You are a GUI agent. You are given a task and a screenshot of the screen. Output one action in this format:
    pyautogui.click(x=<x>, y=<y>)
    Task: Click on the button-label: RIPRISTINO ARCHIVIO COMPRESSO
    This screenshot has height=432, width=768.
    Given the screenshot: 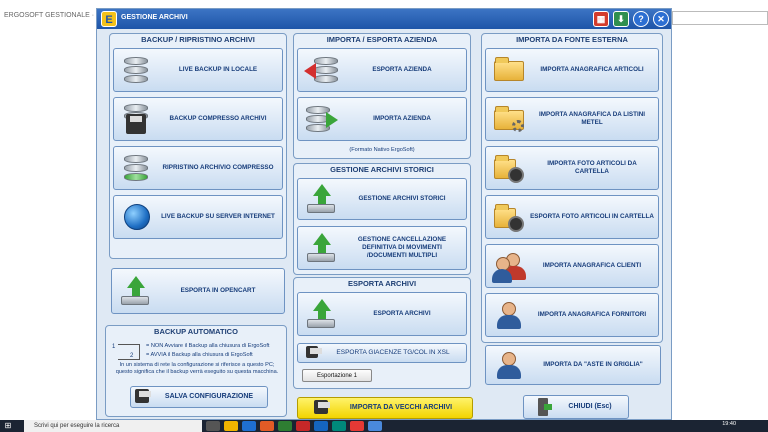 What is the action you would take?
    pyautogui.click(x=218, y=167)
    